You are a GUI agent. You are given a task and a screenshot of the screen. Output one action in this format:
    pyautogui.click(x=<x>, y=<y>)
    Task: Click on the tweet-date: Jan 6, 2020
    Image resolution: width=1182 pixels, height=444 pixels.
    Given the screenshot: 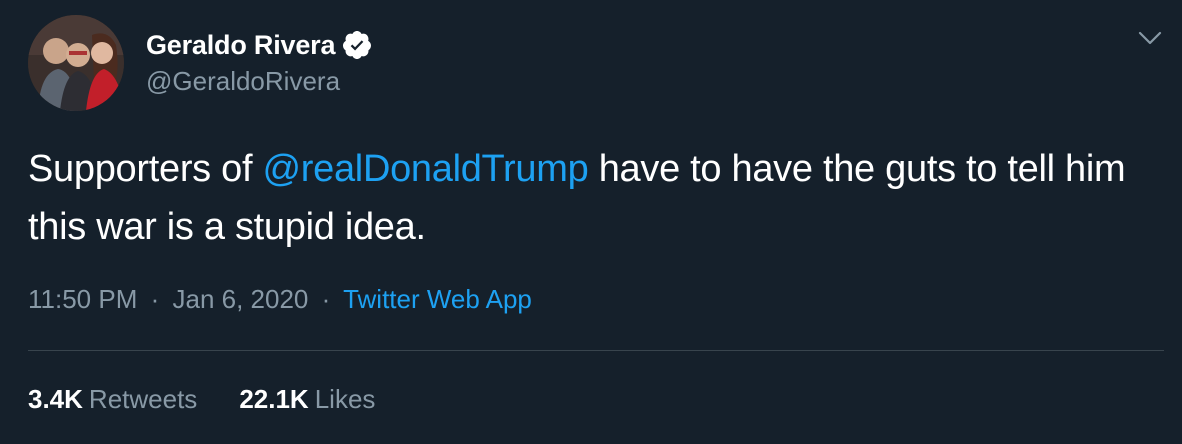 What is the action you would take?
    pyautogui.click(x=241, y=299)
    